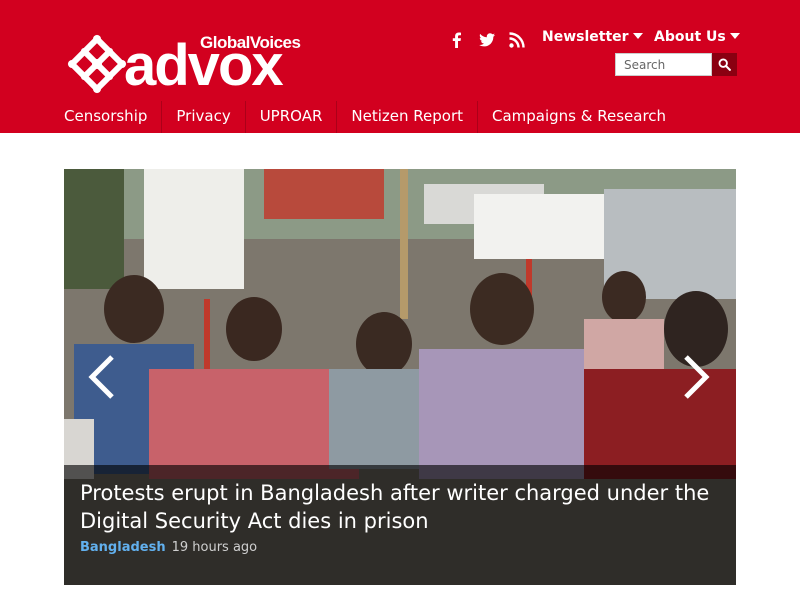 This screenshot has width=800, height=600. Describe the element at coordinates (202, 117) in the screenshot. I see `nav-item-privacy: Privacy` at that location.